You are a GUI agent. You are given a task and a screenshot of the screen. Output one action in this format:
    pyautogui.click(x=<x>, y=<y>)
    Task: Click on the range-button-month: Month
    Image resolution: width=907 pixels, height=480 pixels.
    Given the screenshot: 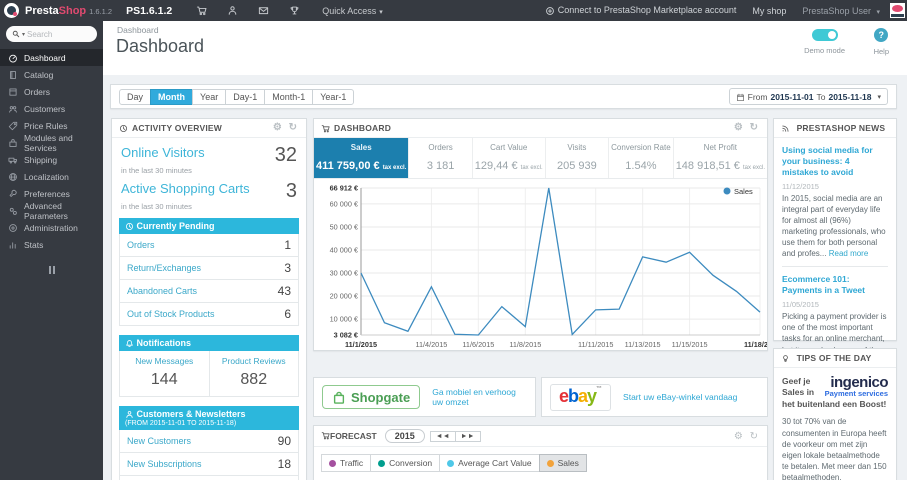 What is the action you would take?
    pyautogui.click(x=172, y=96)
    